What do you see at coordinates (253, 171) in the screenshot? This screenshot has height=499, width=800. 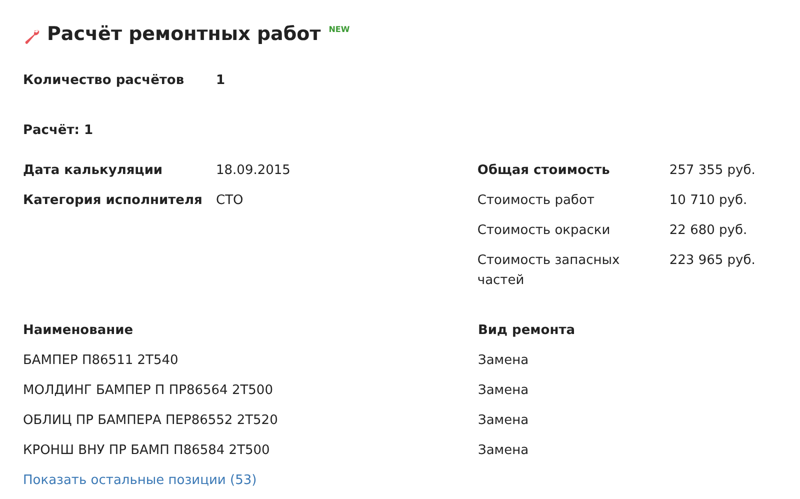 I see `field-value: 18.09.2015` at bounding box center [253, 171].